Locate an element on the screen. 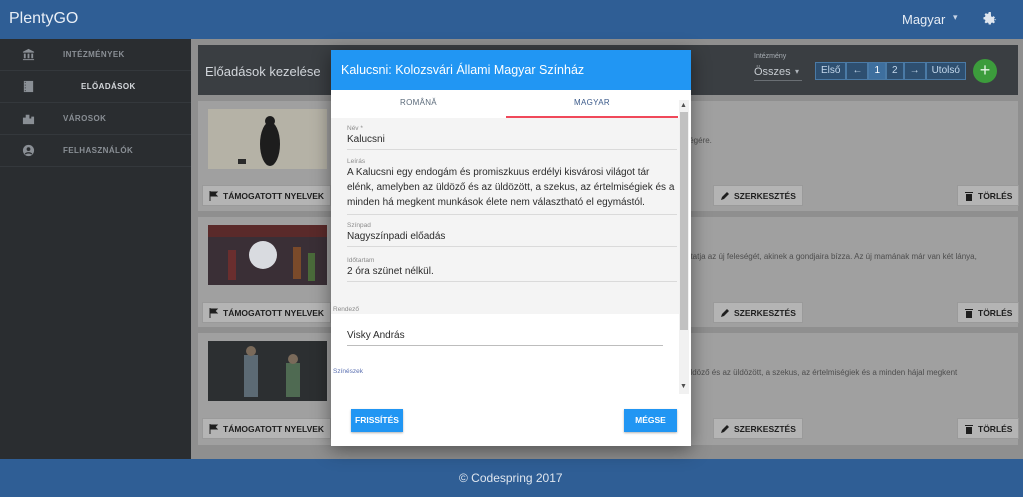 This screenshot has width=1023, height=497. name-field: Név * Kalucsni is located at coordinates (512, 137).